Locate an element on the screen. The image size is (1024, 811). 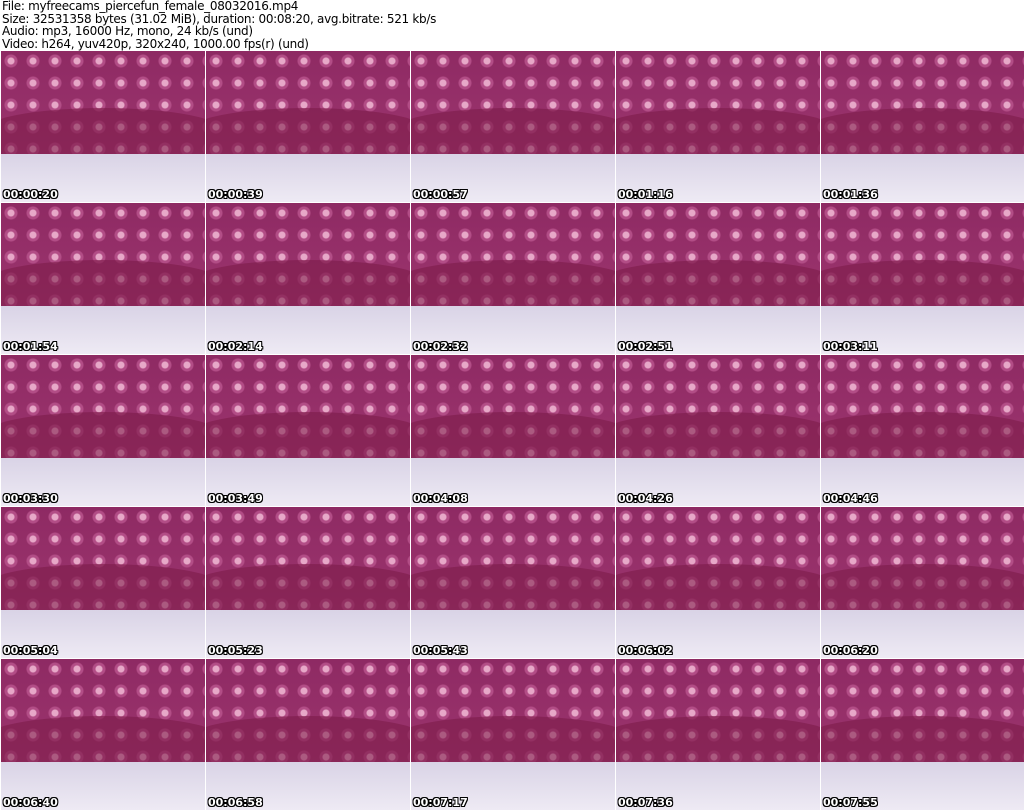
video-thumbnail: 00:03:30 is located at coordinates (103, 430).